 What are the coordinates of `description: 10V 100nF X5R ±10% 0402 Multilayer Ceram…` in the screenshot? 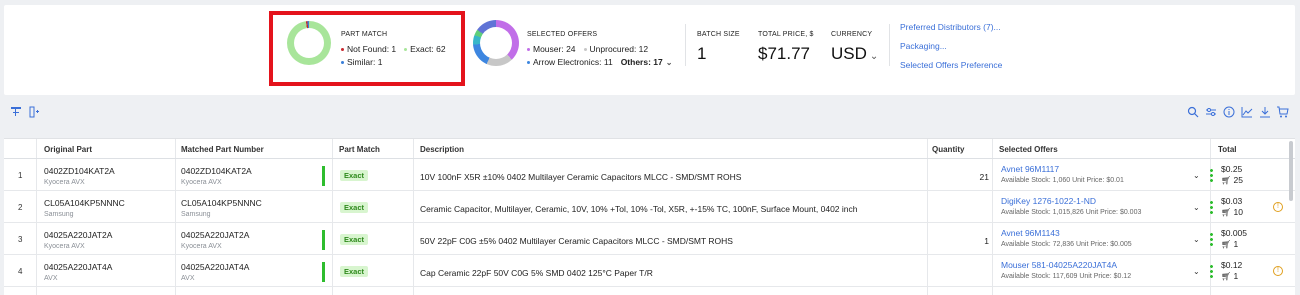 It's located at (581, 177).